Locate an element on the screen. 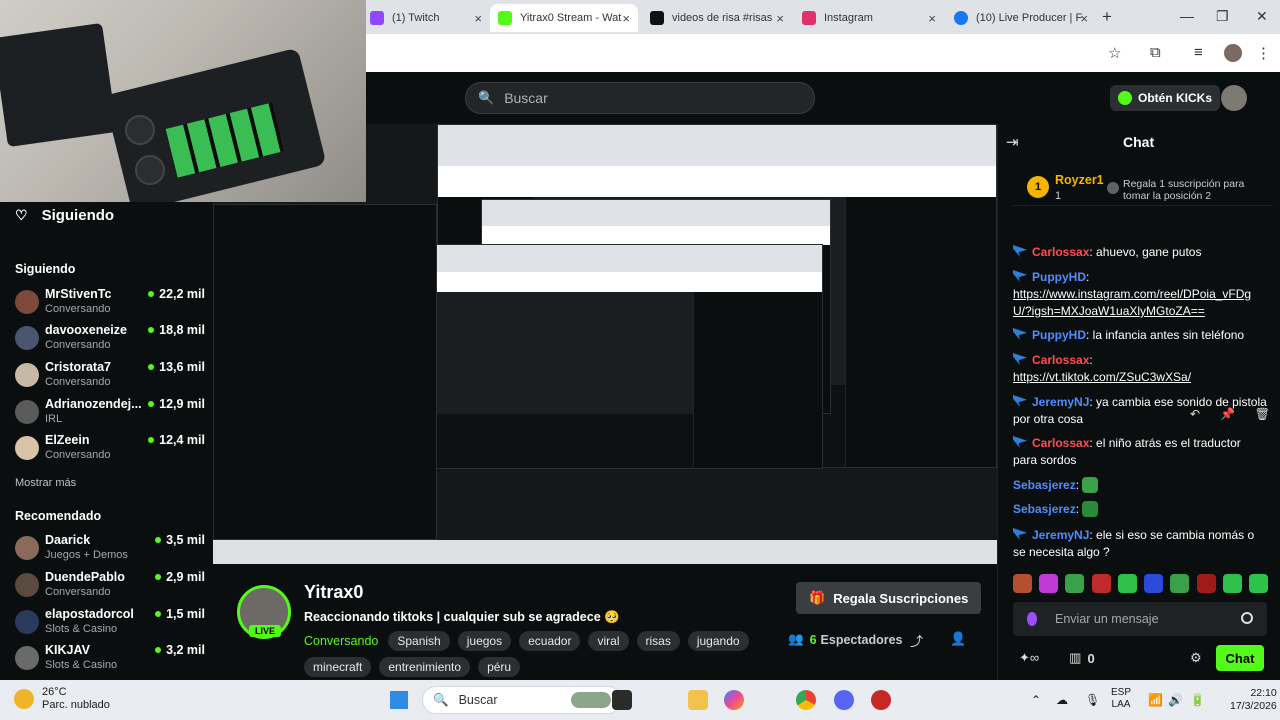  channel-item: davooxeneize Conversando 18,8 mil is located at coordinates (110, 339).